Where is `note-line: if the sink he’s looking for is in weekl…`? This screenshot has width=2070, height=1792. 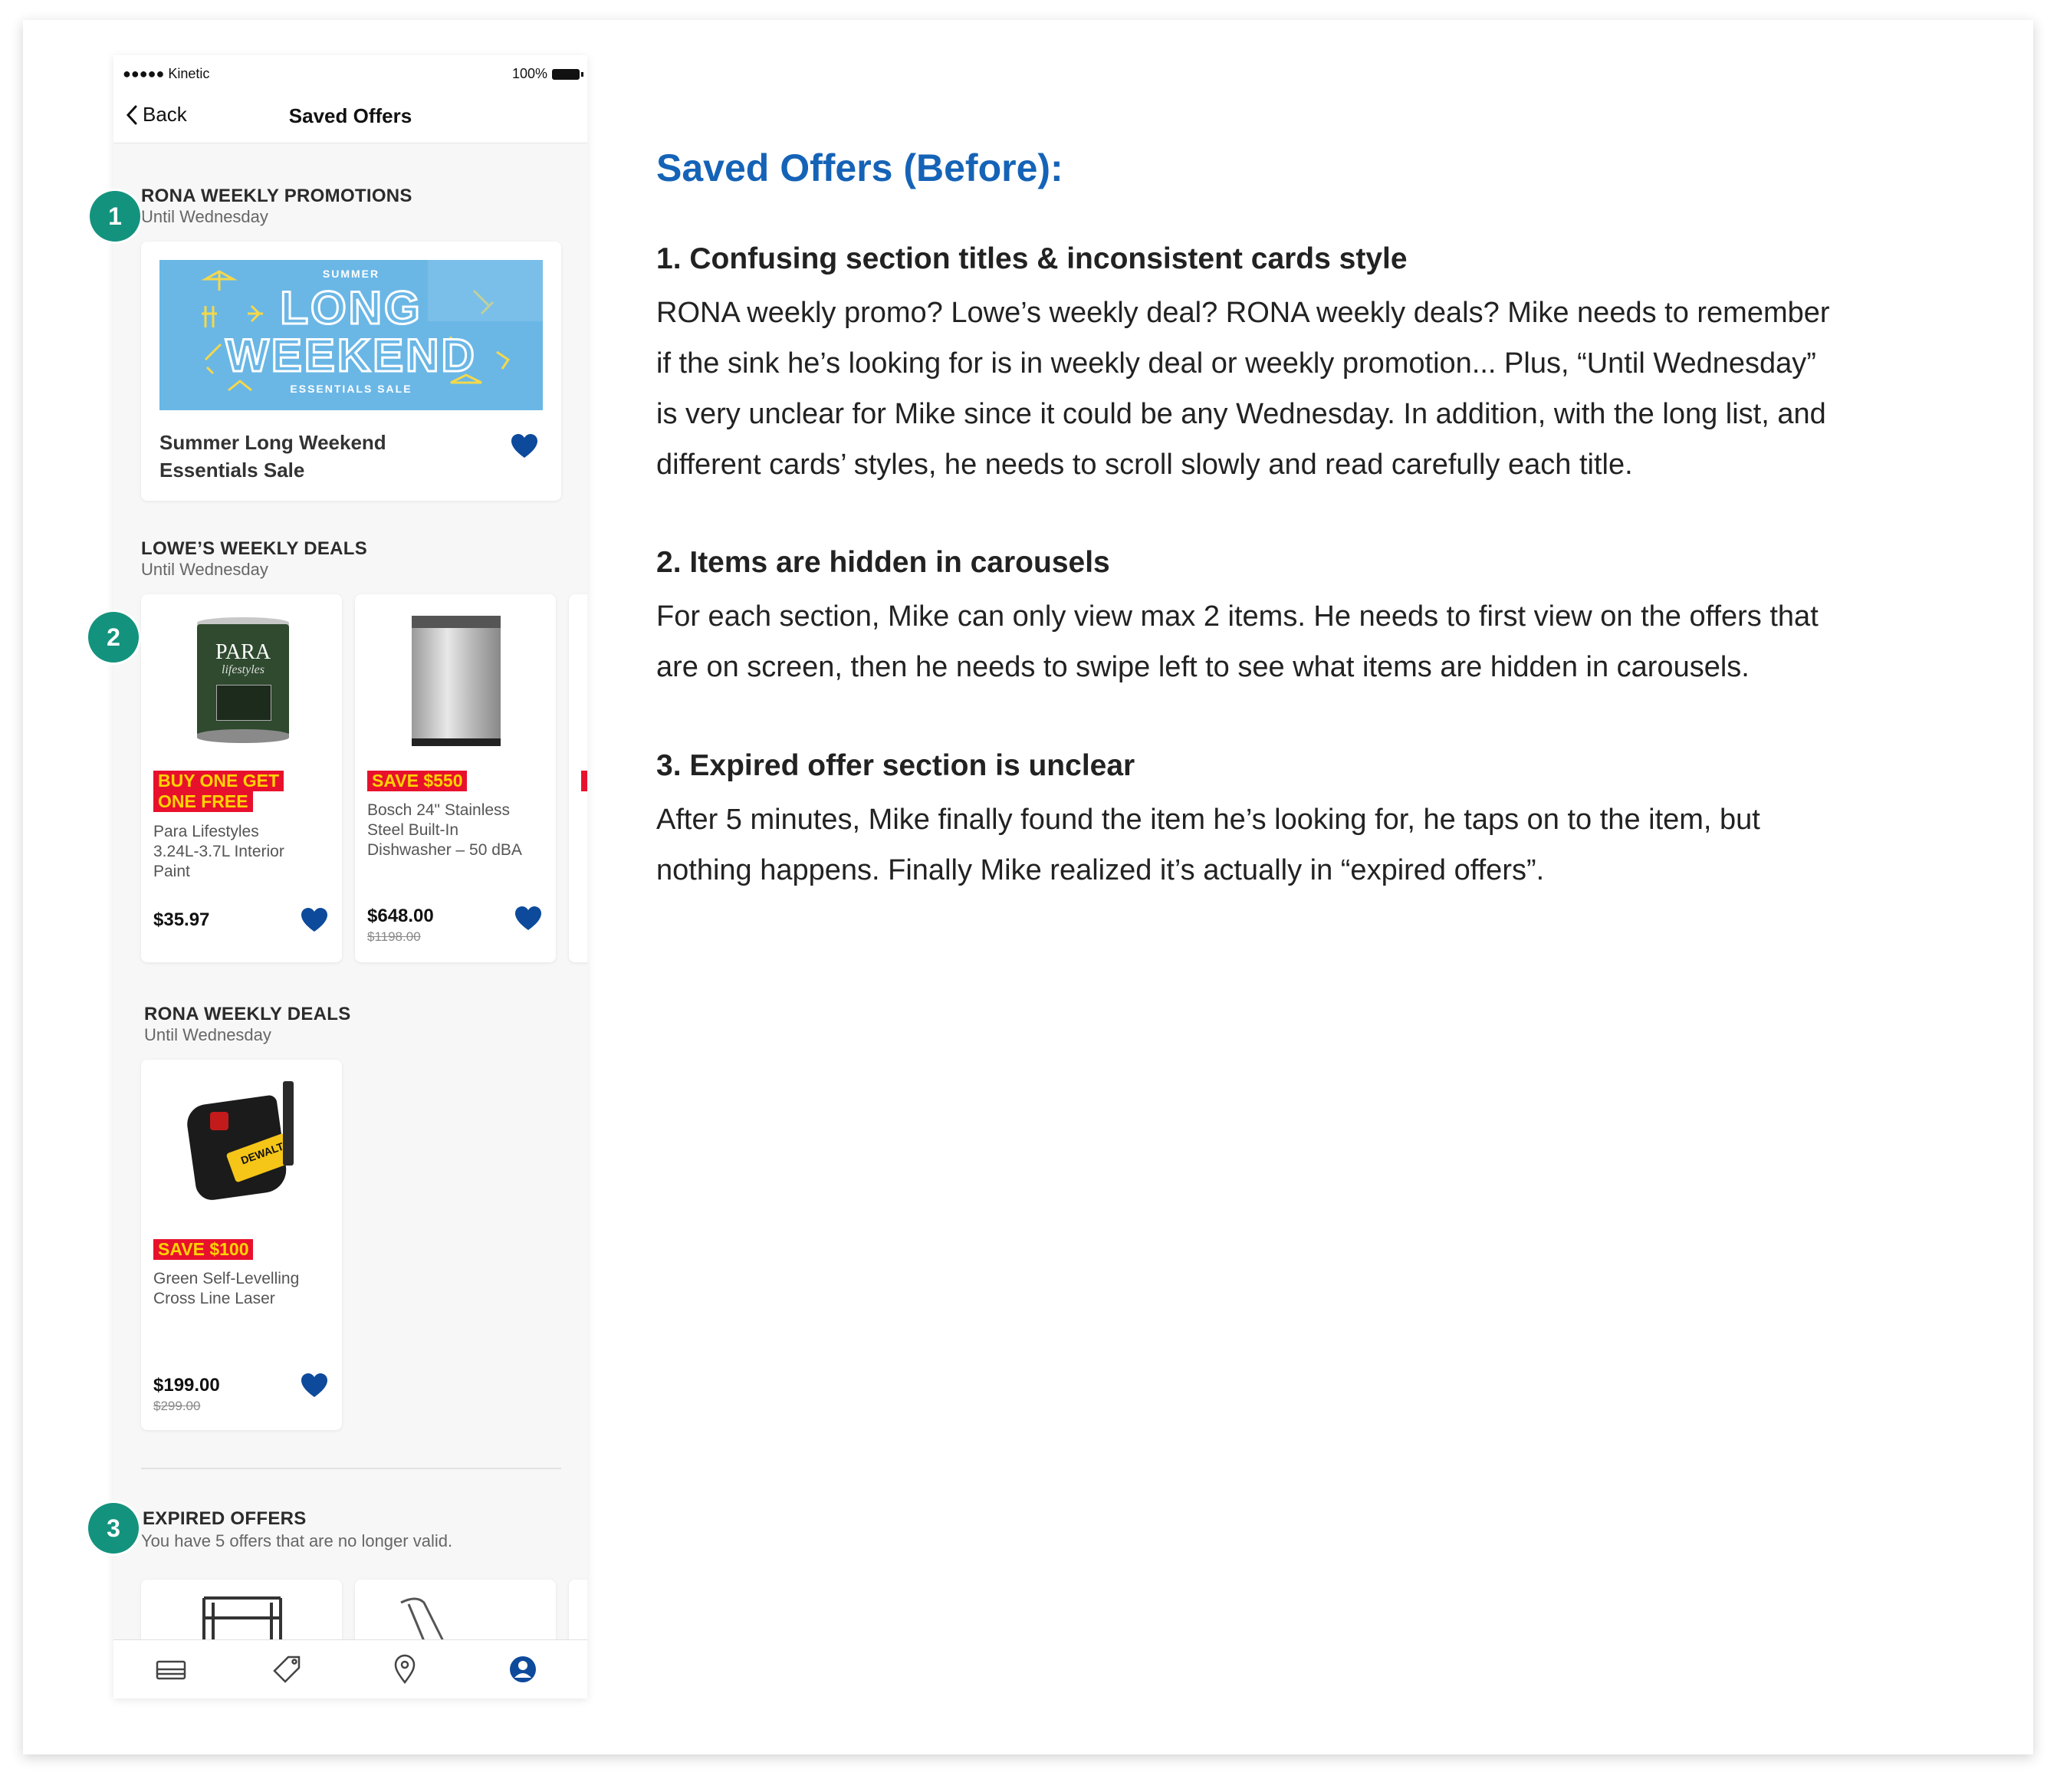 note-line: if the sink he’s looking for is in weekl… is located at coordinates (1236, 363).